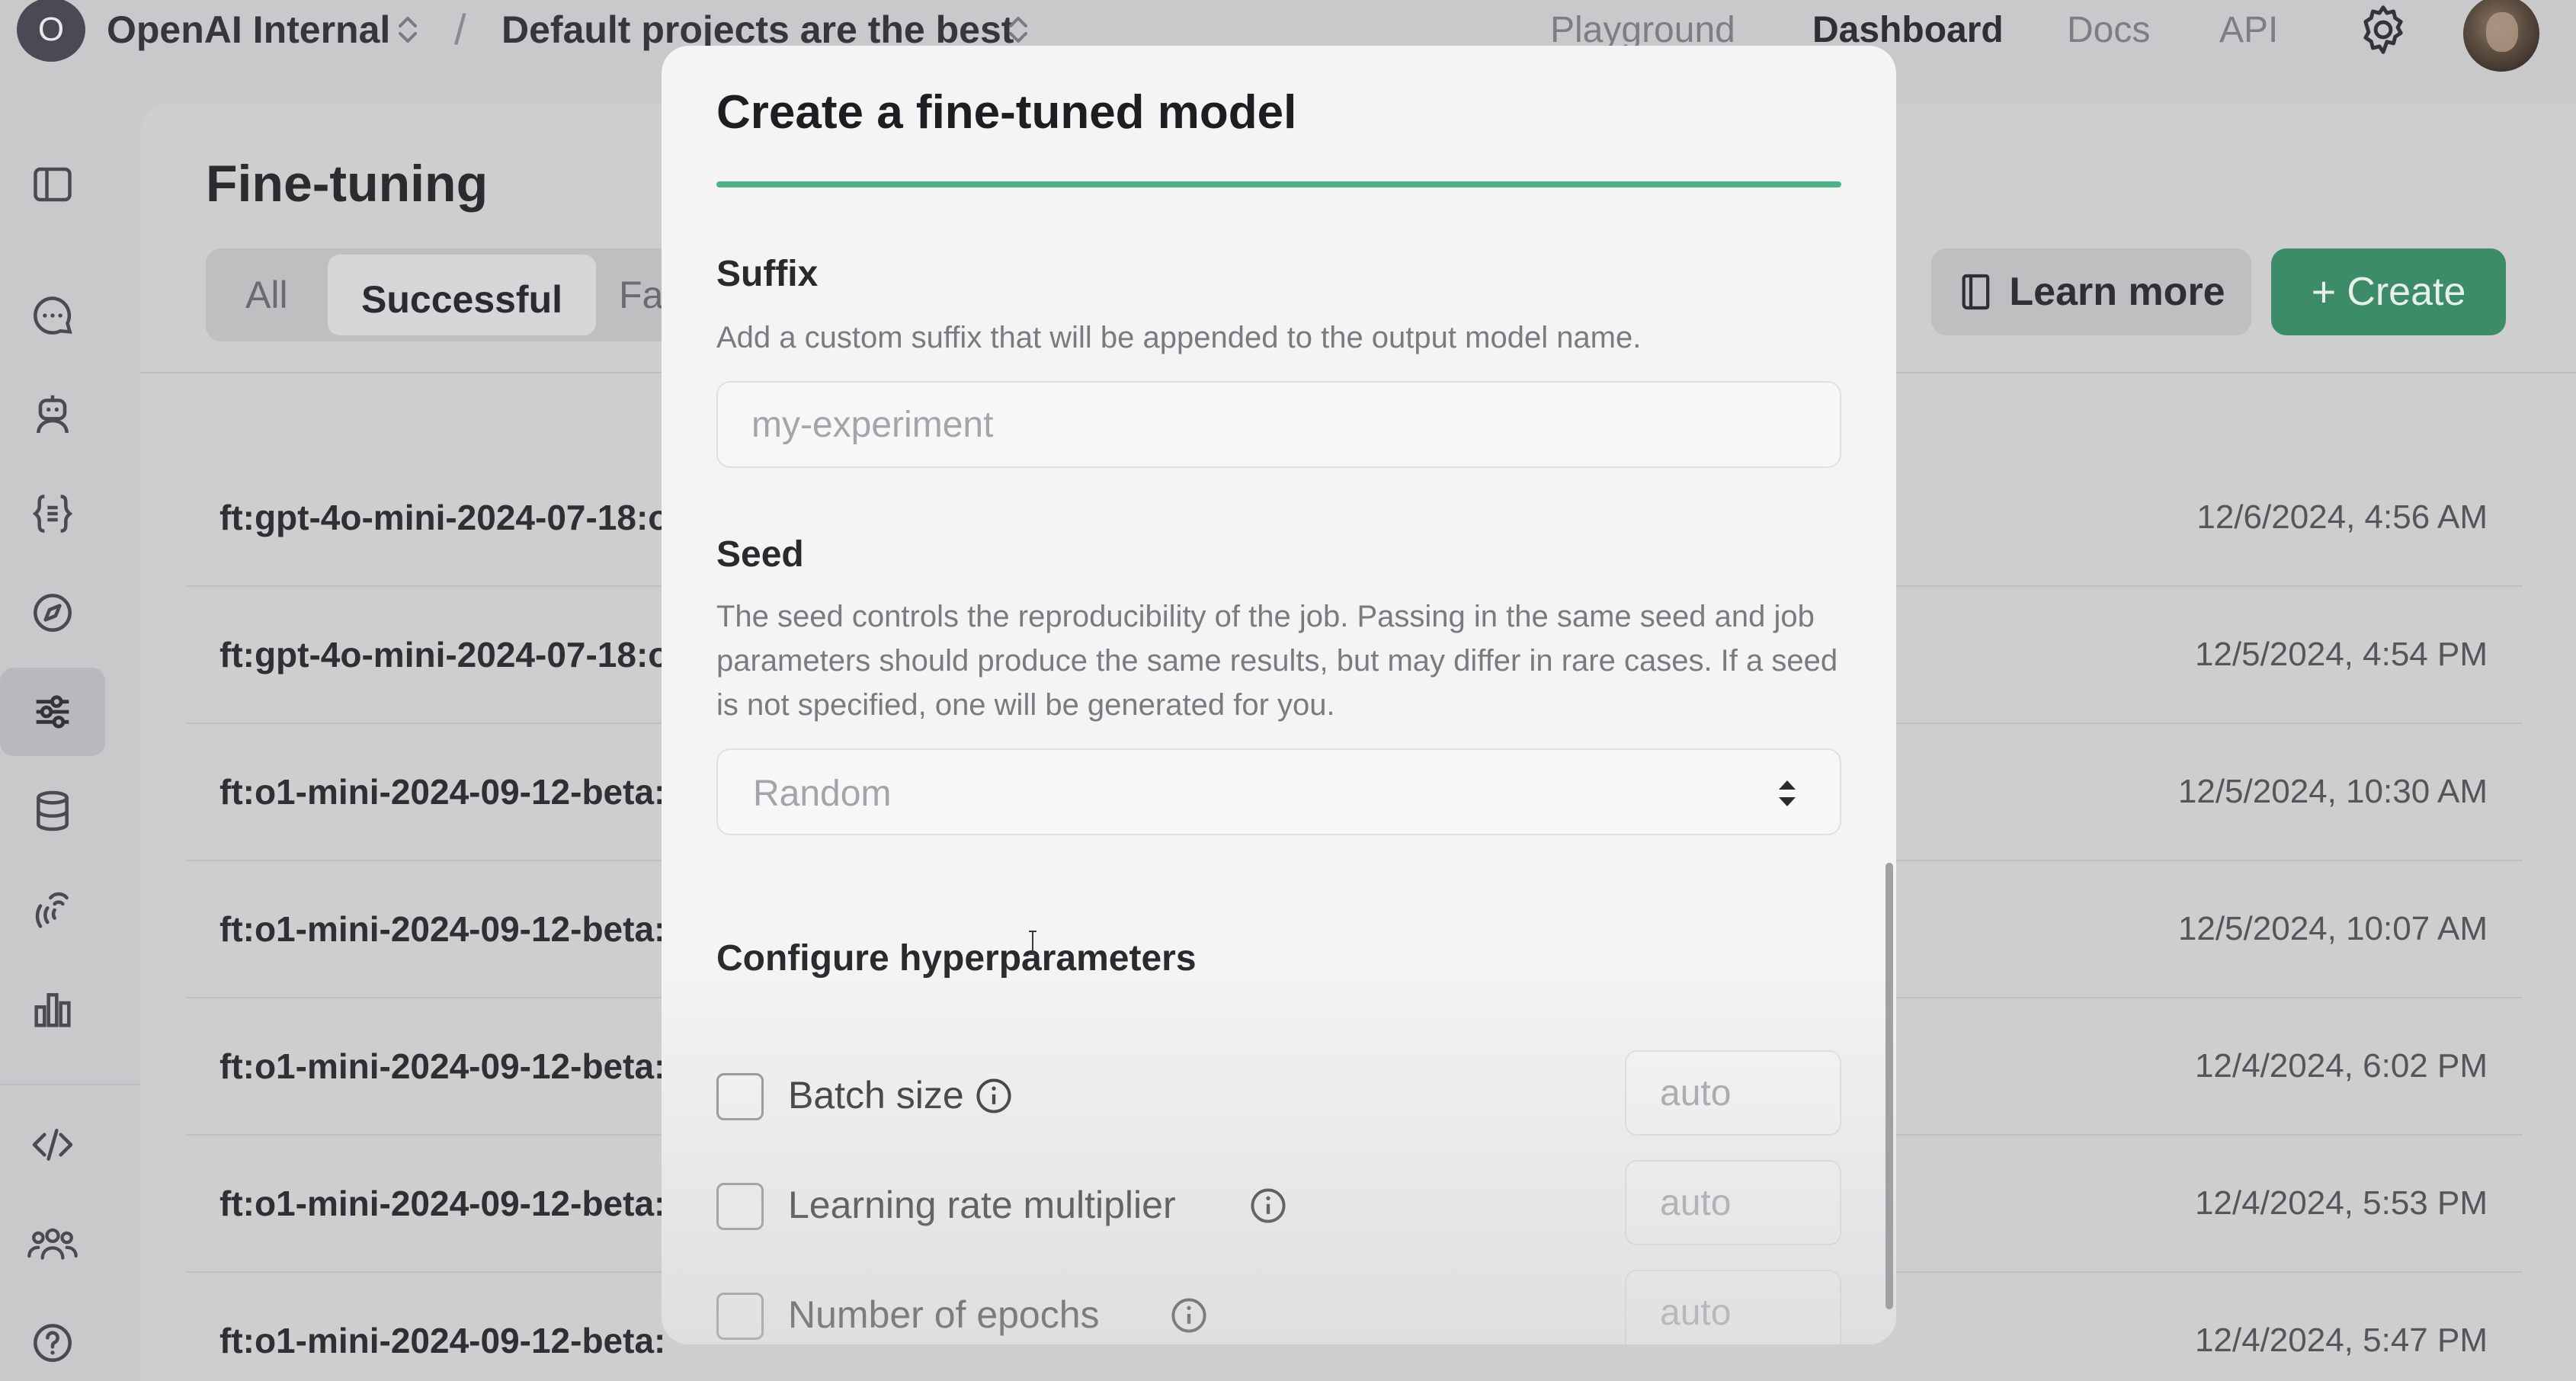 This screenshot has width=2576, height=1381. I want to click on job-date: 12/4/2024, 6:02 PM, so click(2341, 1066).